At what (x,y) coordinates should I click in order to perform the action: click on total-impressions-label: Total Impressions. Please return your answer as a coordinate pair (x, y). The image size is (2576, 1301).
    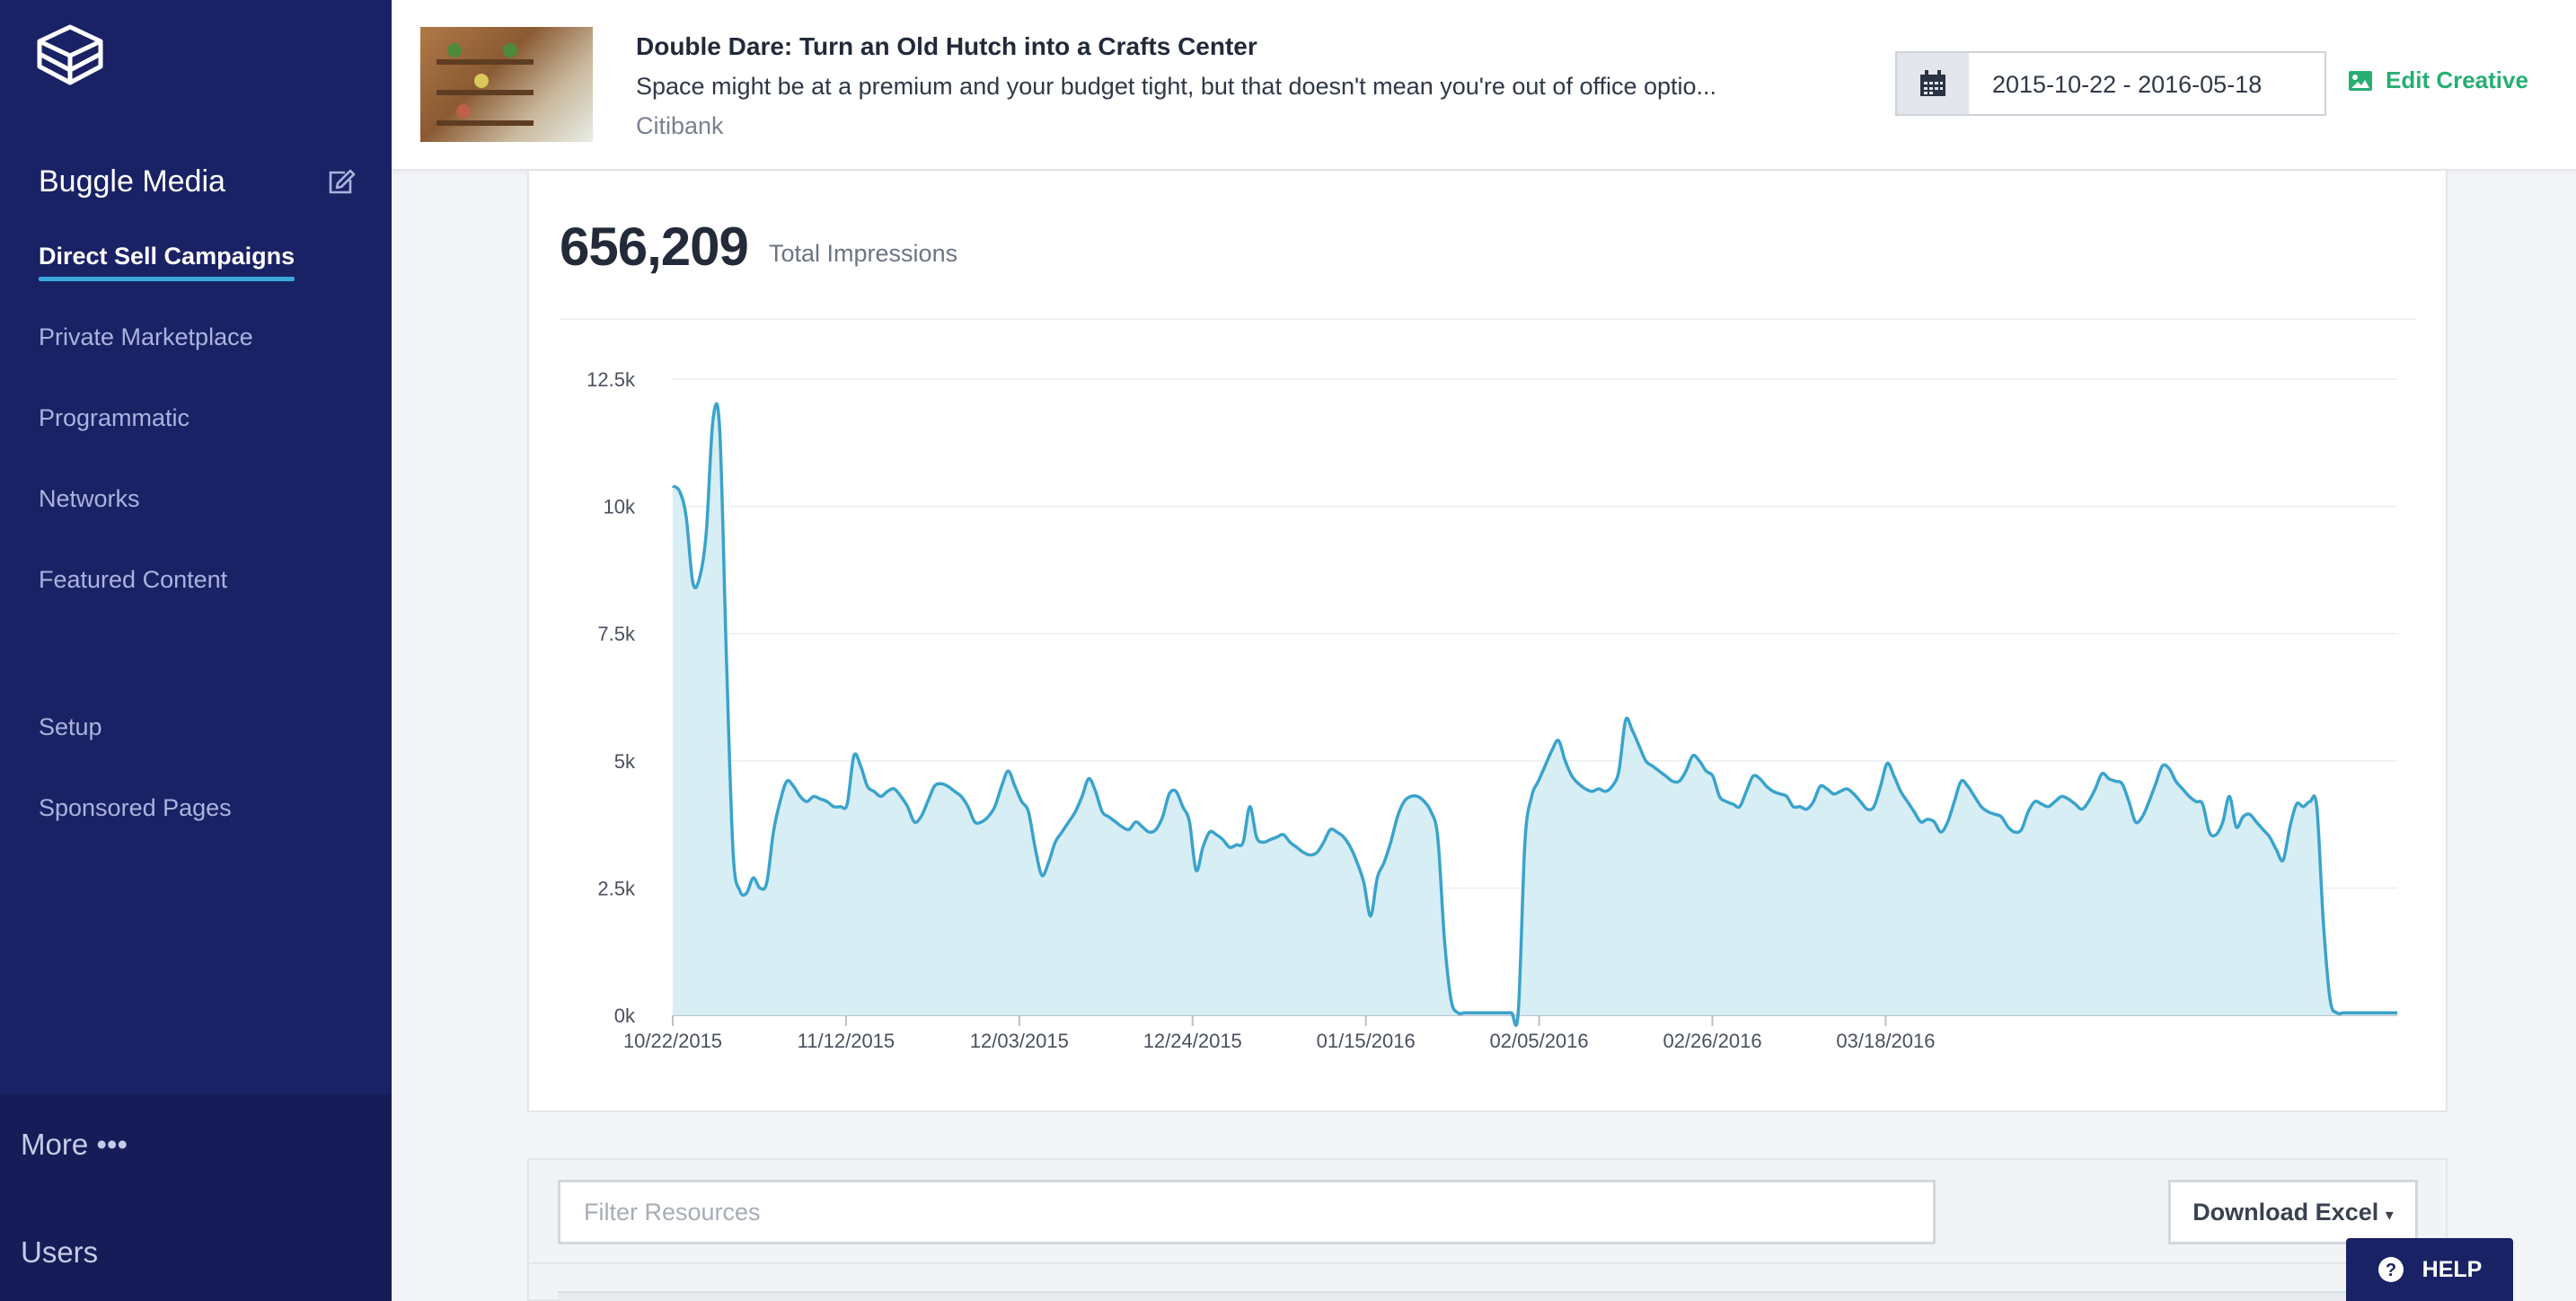
    Looking at the image, I should click on (863, 253).